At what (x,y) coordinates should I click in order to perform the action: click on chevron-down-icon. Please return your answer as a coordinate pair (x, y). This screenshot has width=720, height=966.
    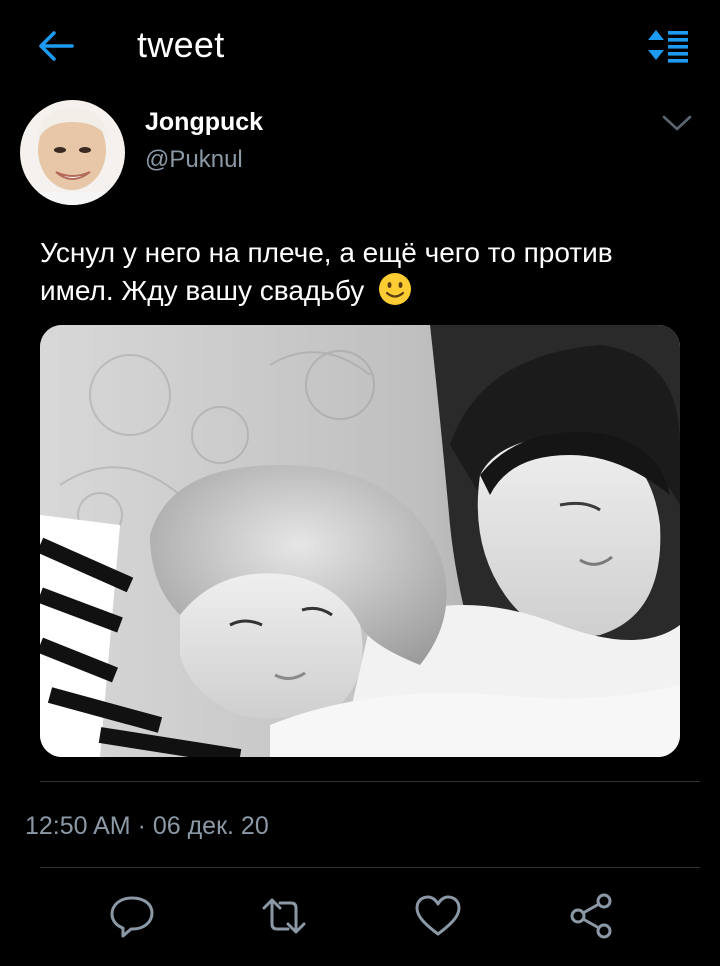
    Looking at the image, I should click on (677, 123).